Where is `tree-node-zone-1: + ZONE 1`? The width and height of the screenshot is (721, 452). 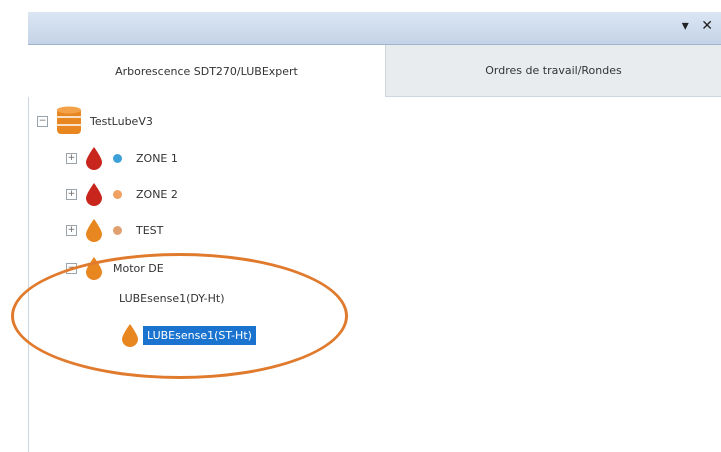 tree-node-zone-1: + ZONE 1 is located at coordinates (122, 158).